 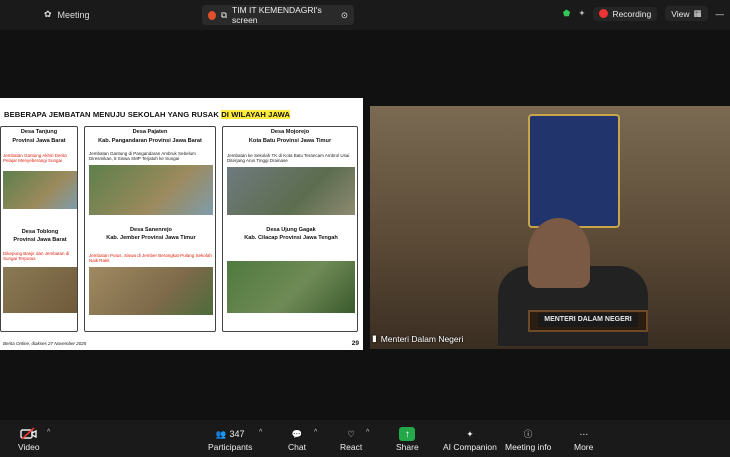 I want to click on meeting-icon: ✿, so click(x=48, y=14).